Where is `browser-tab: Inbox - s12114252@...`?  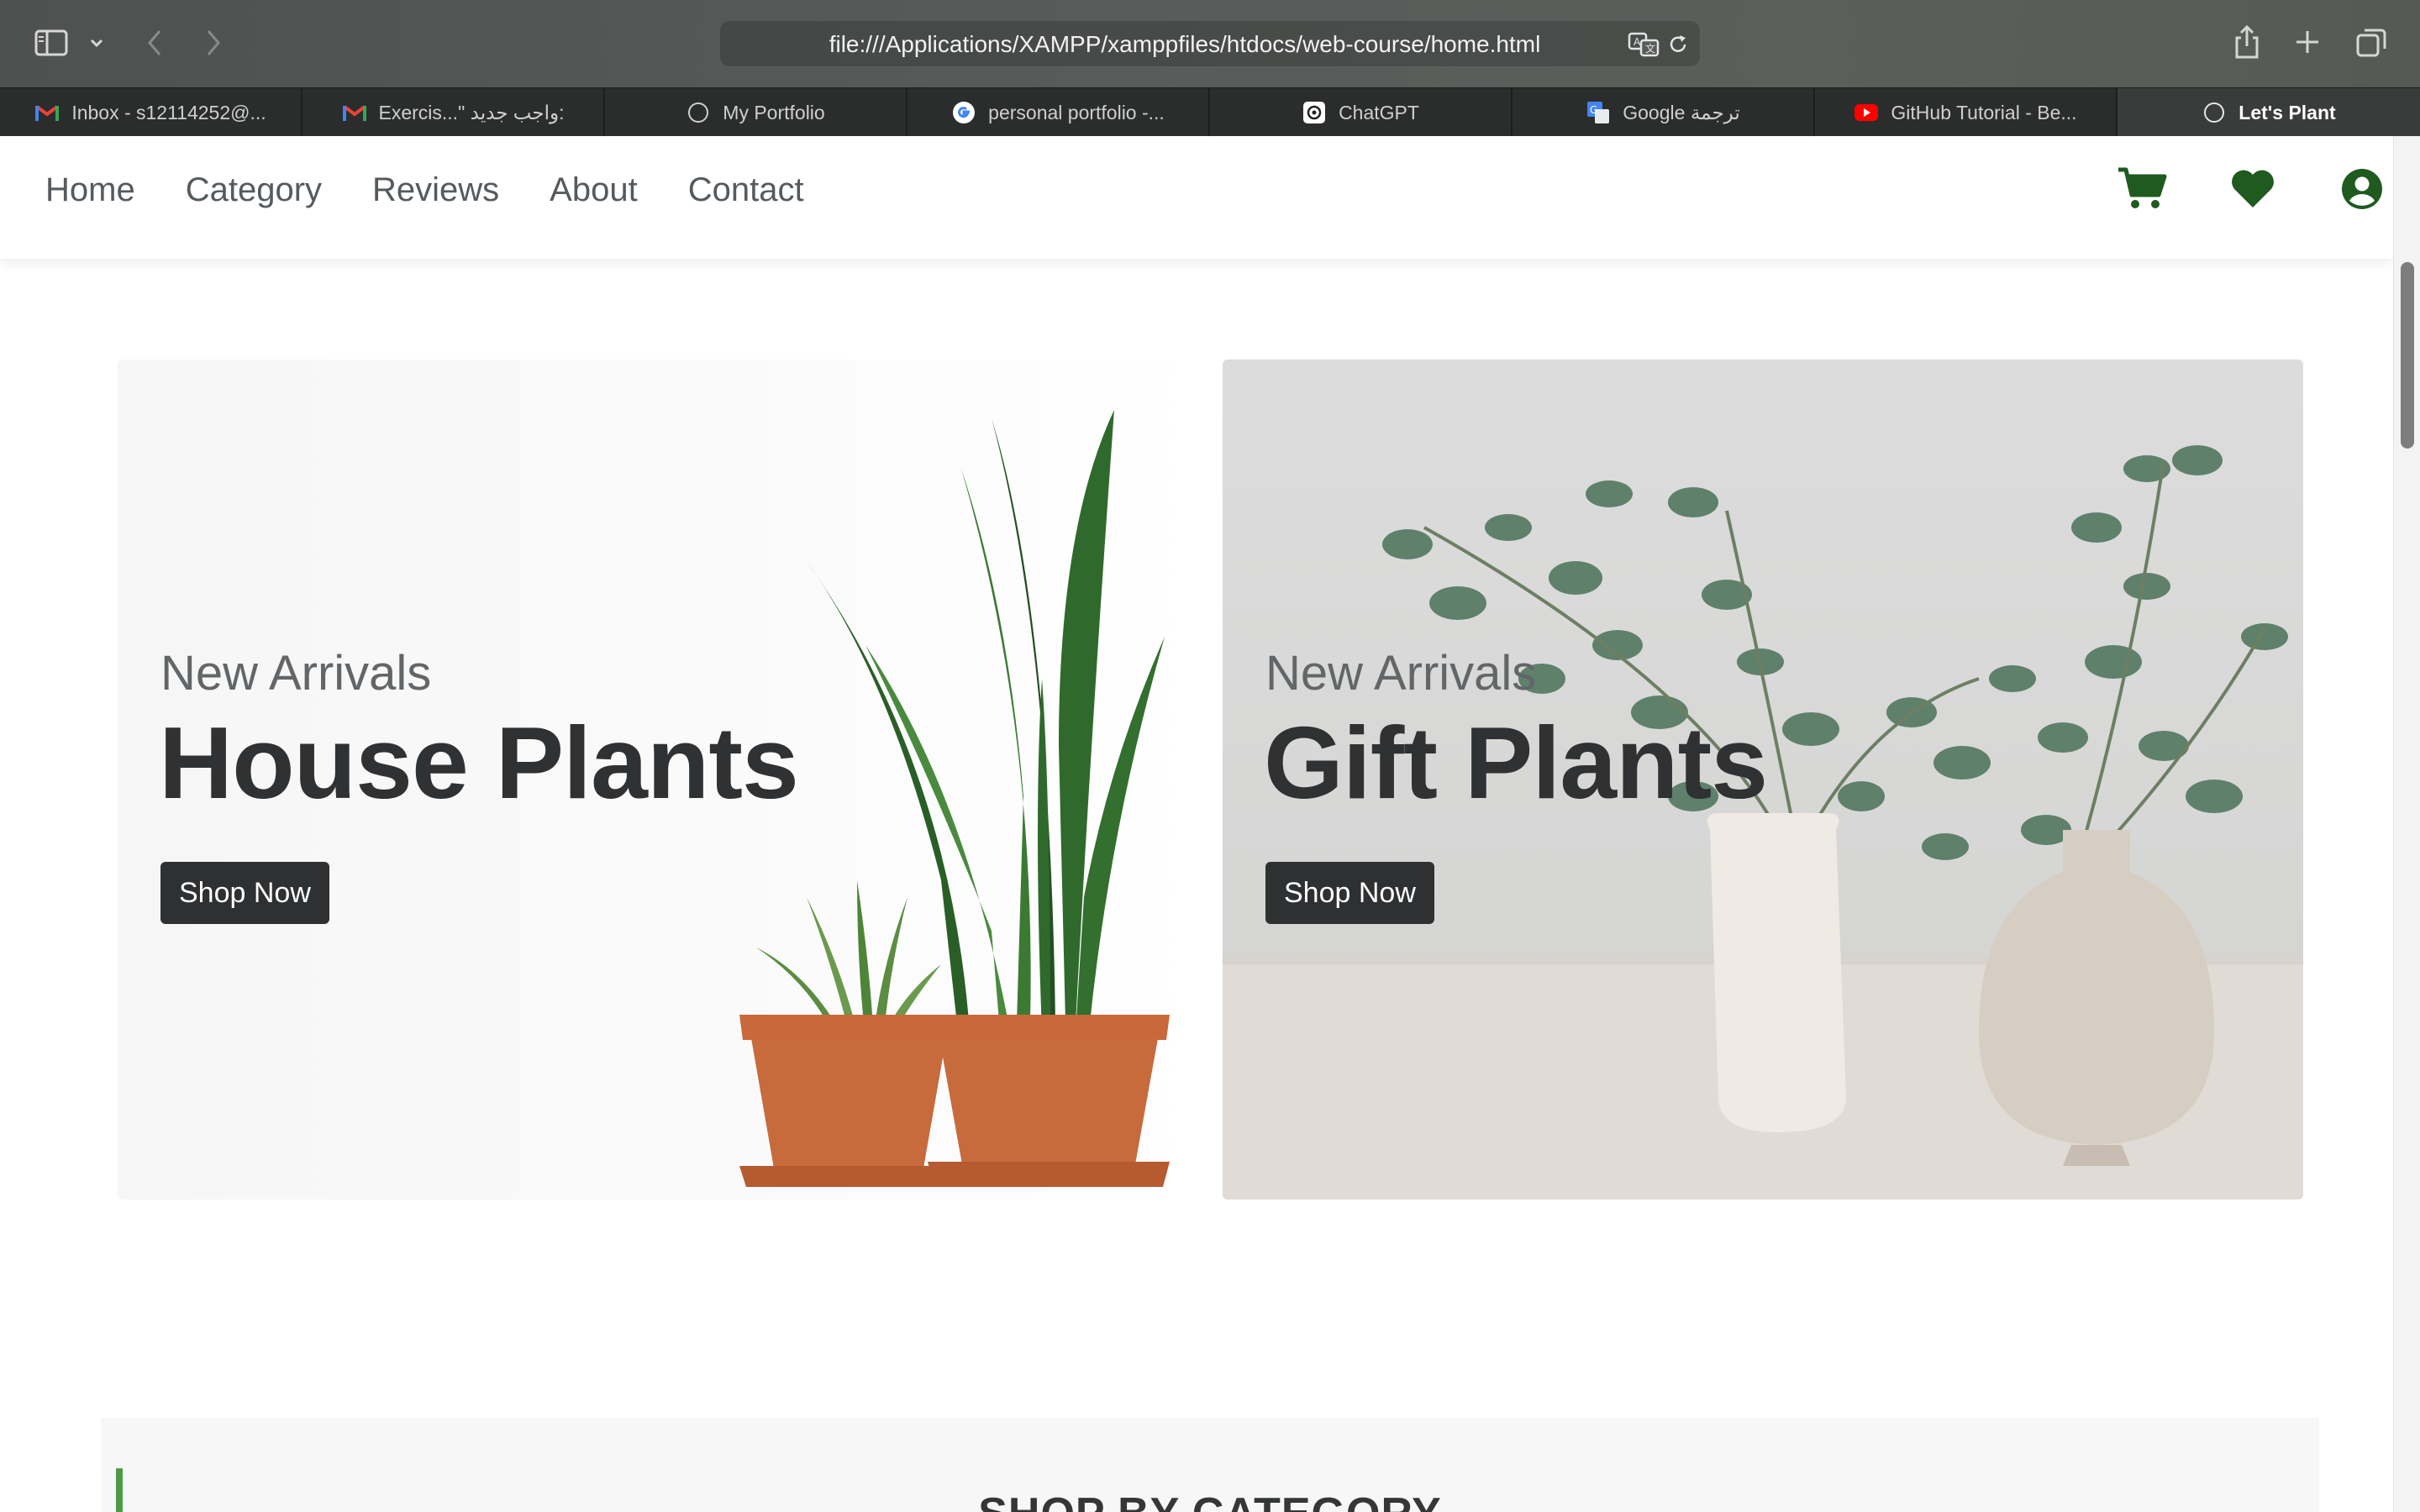 browser-tab: Inbox - s12114252@... is located at coordinates (151, 112).